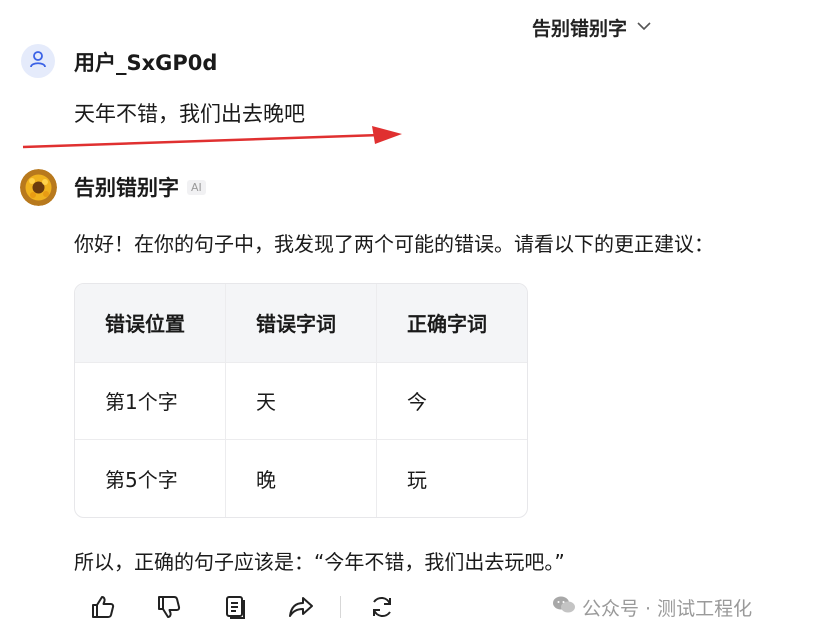 This screenshot has height=640, width=813. What do you see at coordinates (580, 29) in the screenshot?
I see `chat-title: 告别错别字` at bounding box center [580, 29].